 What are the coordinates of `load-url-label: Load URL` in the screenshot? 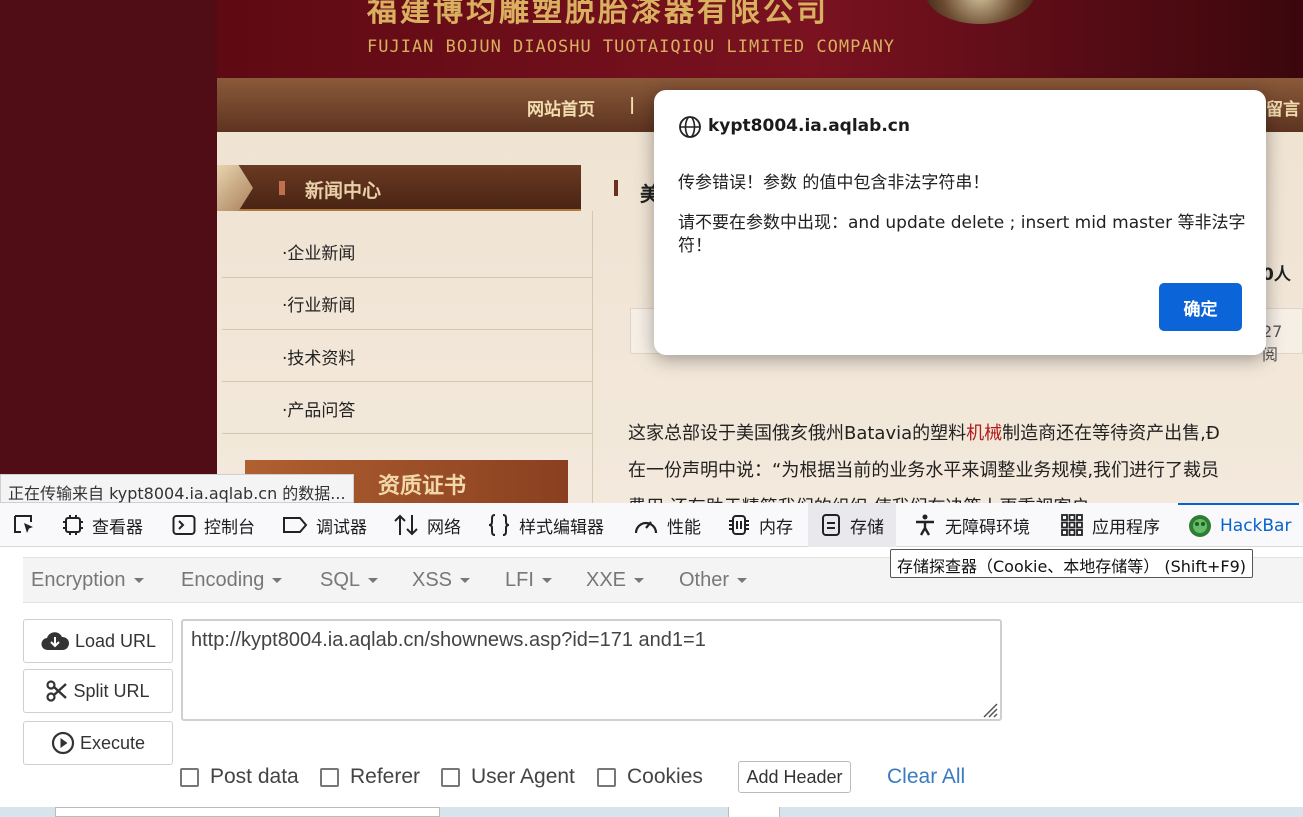 It's located at (115, 640).